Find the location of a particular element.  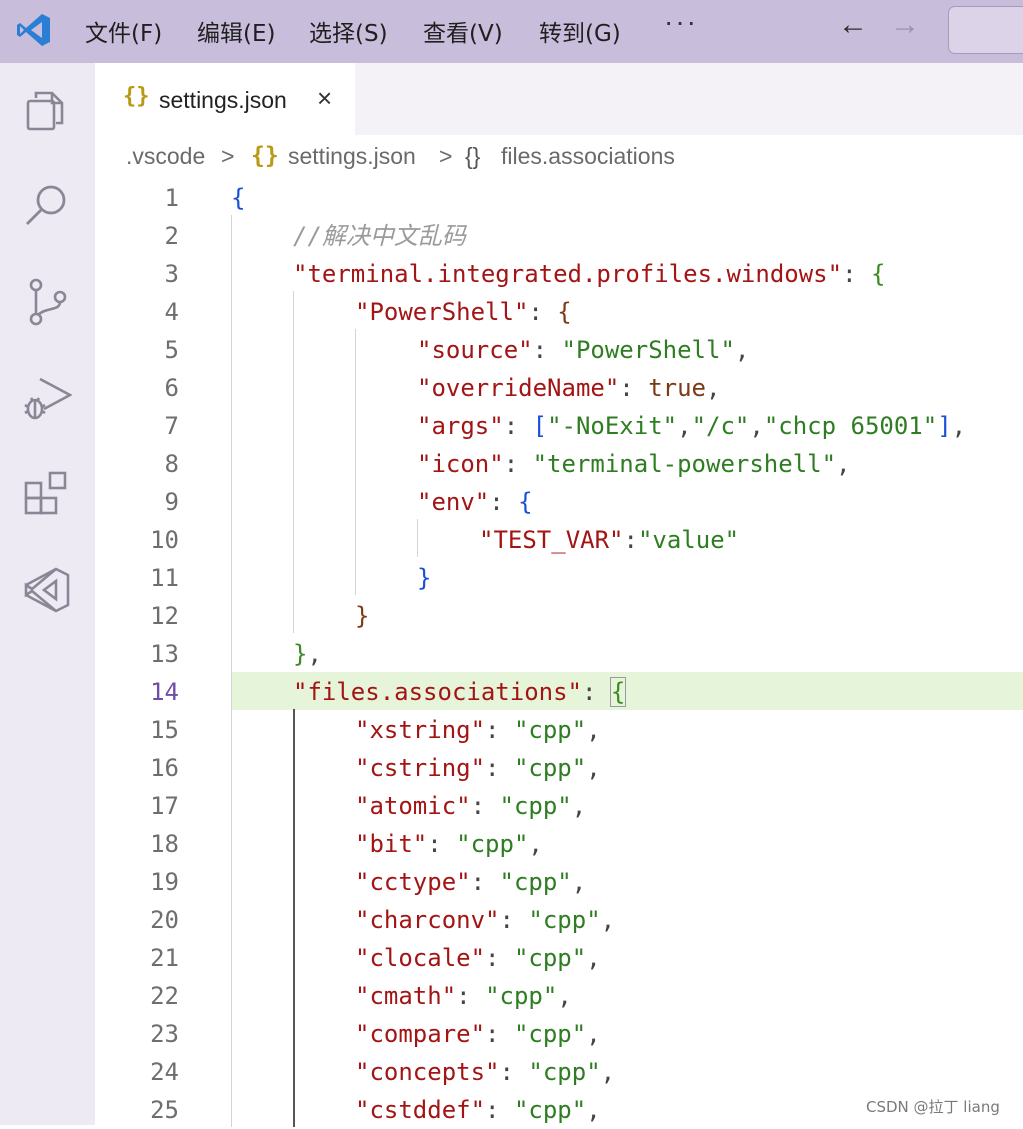

punctuation: } is located at coordinates (362, 616).